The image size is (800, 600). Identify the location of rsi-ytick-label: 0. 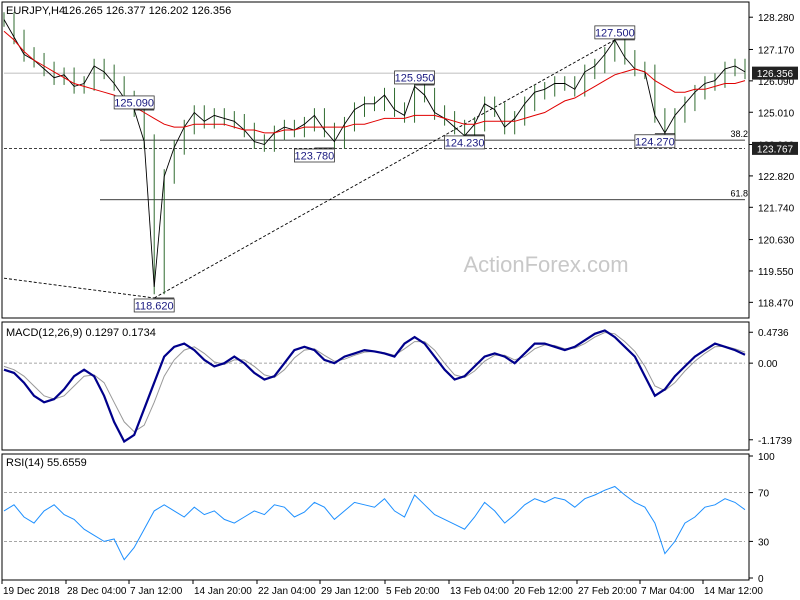
(761, 579).